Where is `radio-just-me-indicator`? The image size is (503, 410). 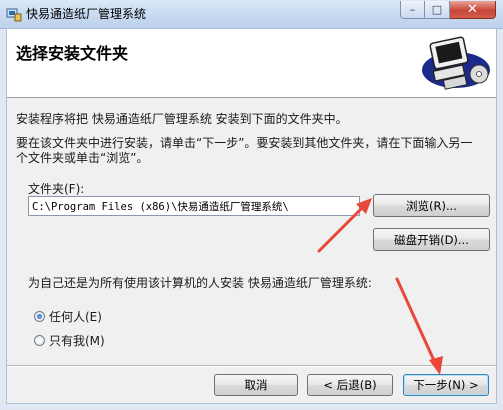
radio-just-me-indicator is located at coordinates (39, 340).